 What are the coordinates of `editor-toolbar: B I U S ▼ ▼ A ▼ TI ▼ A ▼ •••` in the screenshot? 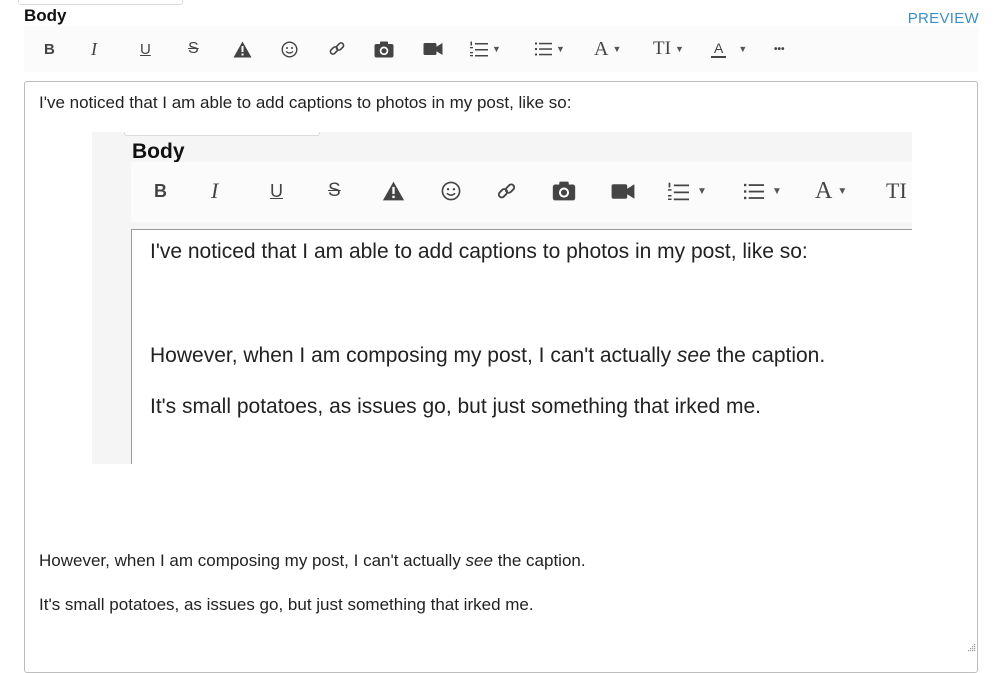 It's located at (501, 49).